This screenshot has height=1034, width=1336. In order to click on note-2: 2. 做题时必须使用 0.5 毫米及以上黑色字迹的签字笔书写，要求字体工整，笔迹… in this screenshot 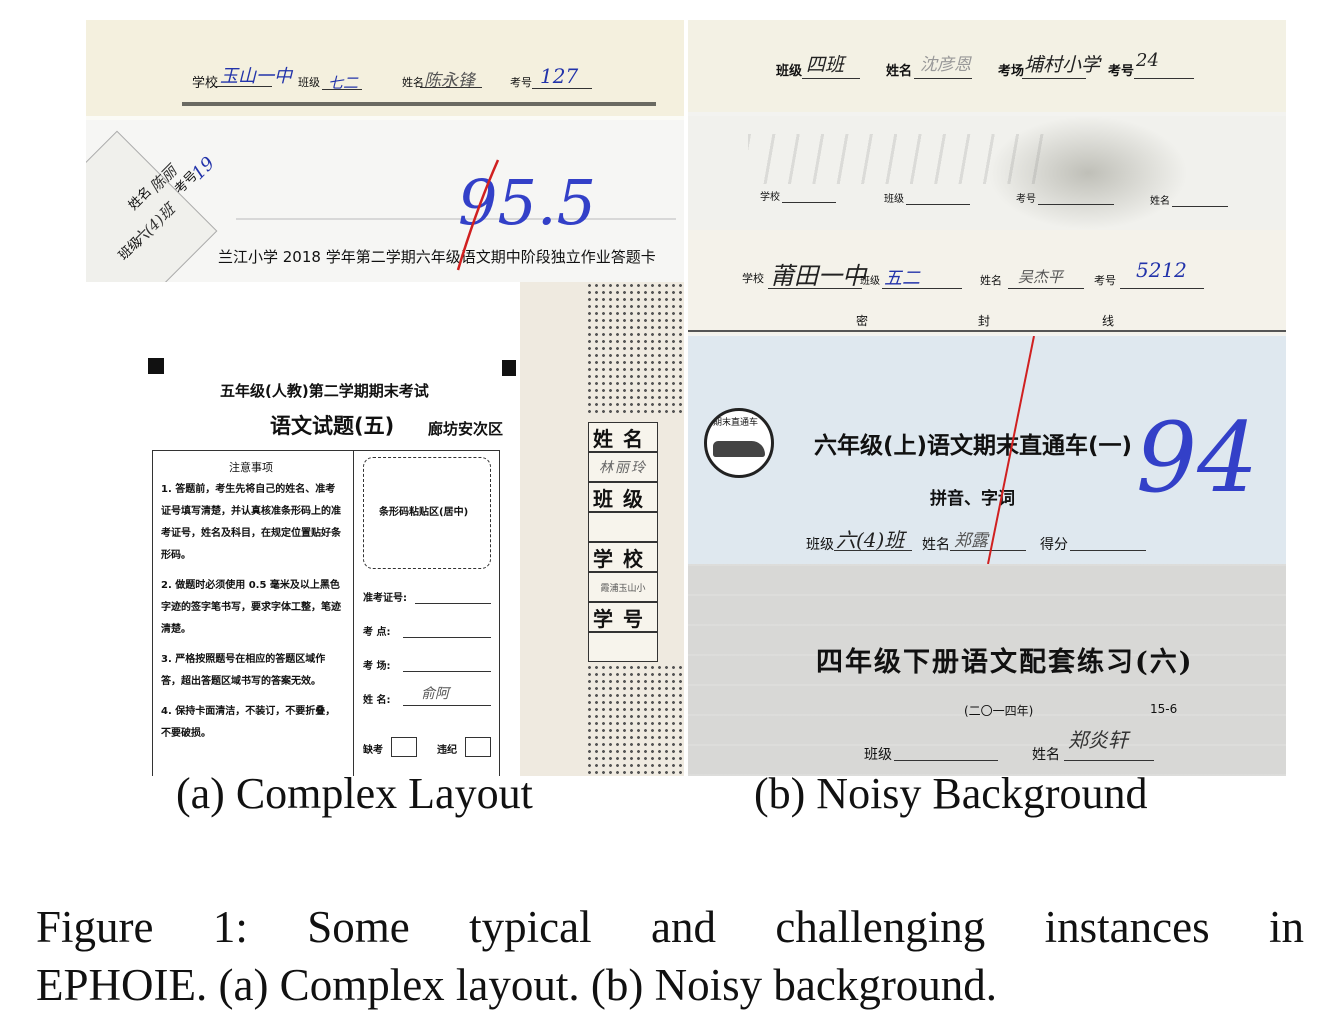, I will do `click(251, 607)`.